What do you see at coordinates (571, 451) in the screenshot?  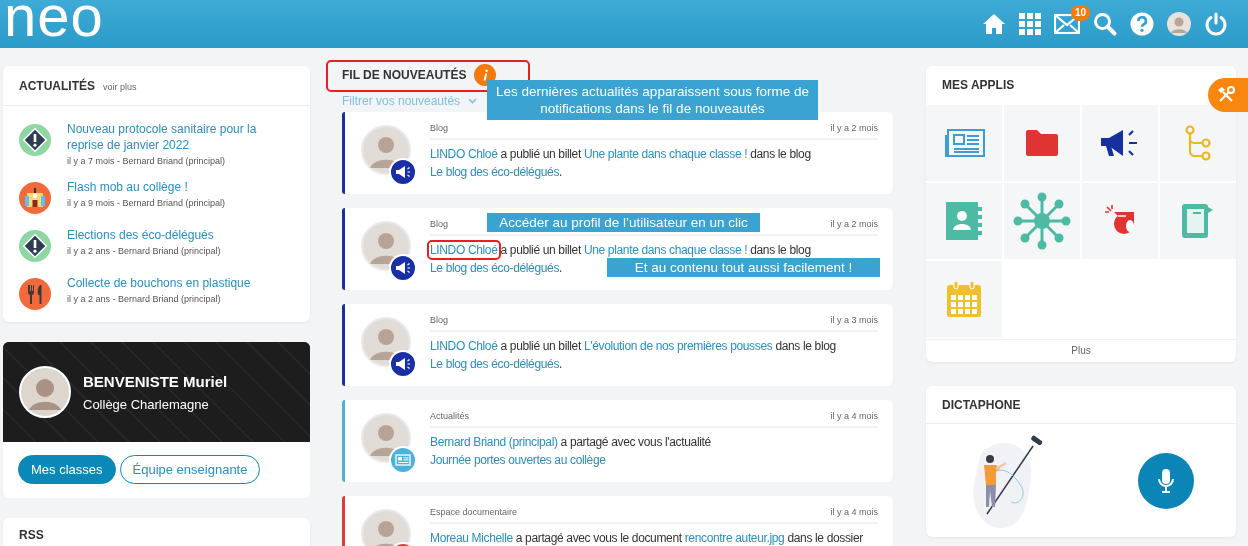 I see `feed-sentence: Bernard Briand (principal) a partagé avec vous l'actualité Journée portes ouvertes au collège` at bounding box center [571, 451].